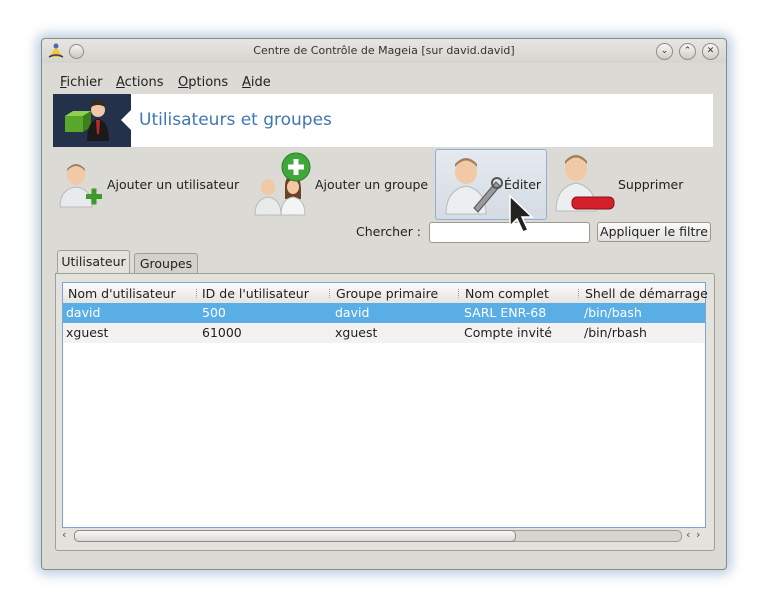  I want to click on cell-login-shell: /bin/bash, so click(613, 312).